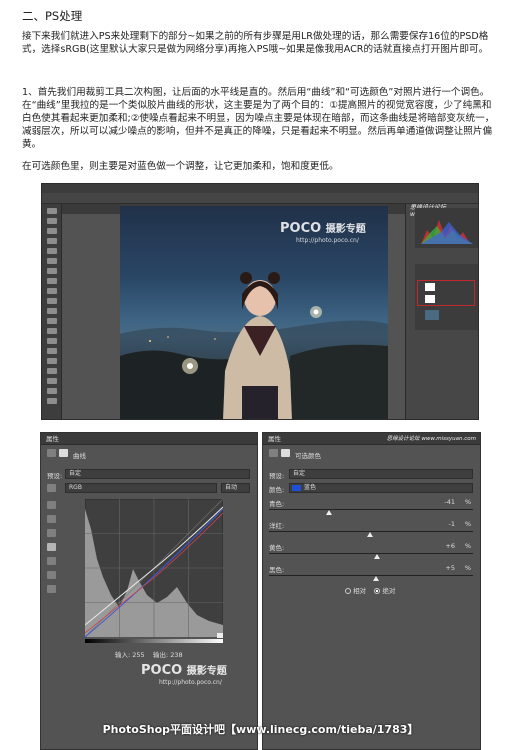  I want to click on layers-panel, so click(446, 297).